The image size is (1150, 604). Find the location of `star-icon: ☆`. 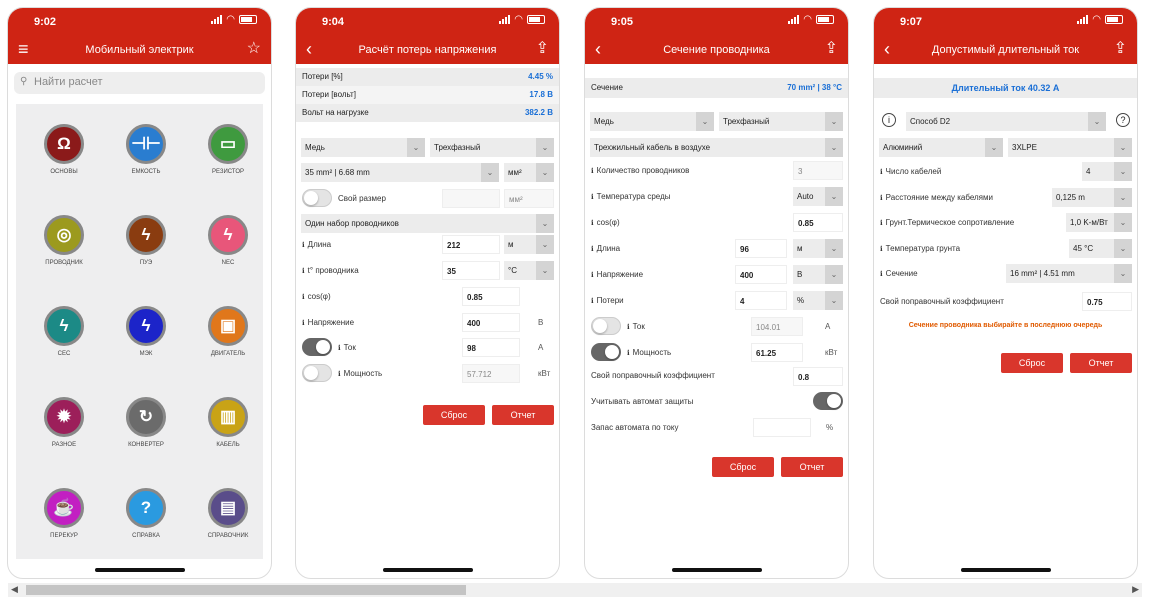

star-icon: ☆ is located at coordinates (254, 49).